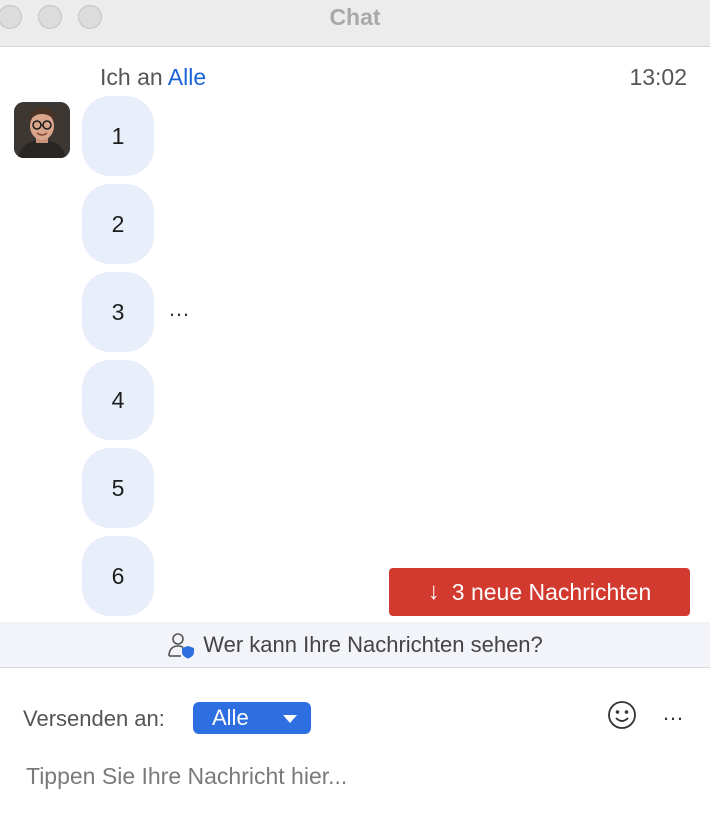 This screenshot has width=710, height=824. What do you see at coordinates (181, 645) in the screenshot?
I see `user-shield-icon` at bounding box center [181, 645].